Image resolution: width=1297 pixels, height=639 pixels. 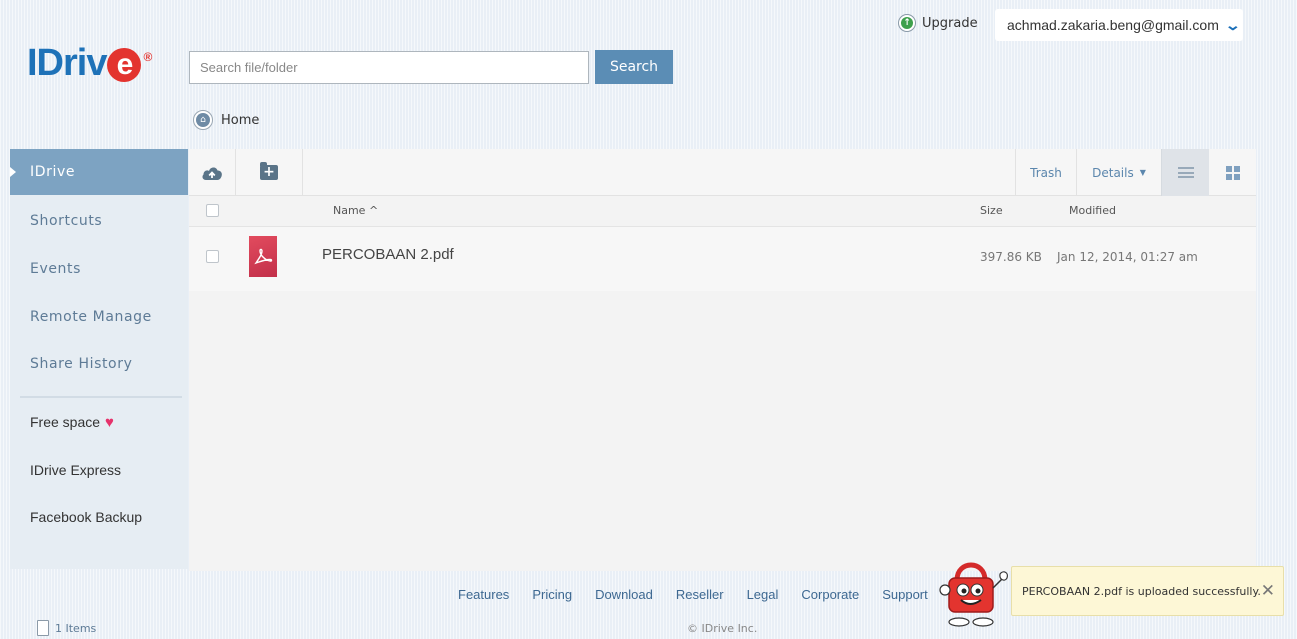 I want to click on logo-registered-mark: ®, so click(x=147, y=57).